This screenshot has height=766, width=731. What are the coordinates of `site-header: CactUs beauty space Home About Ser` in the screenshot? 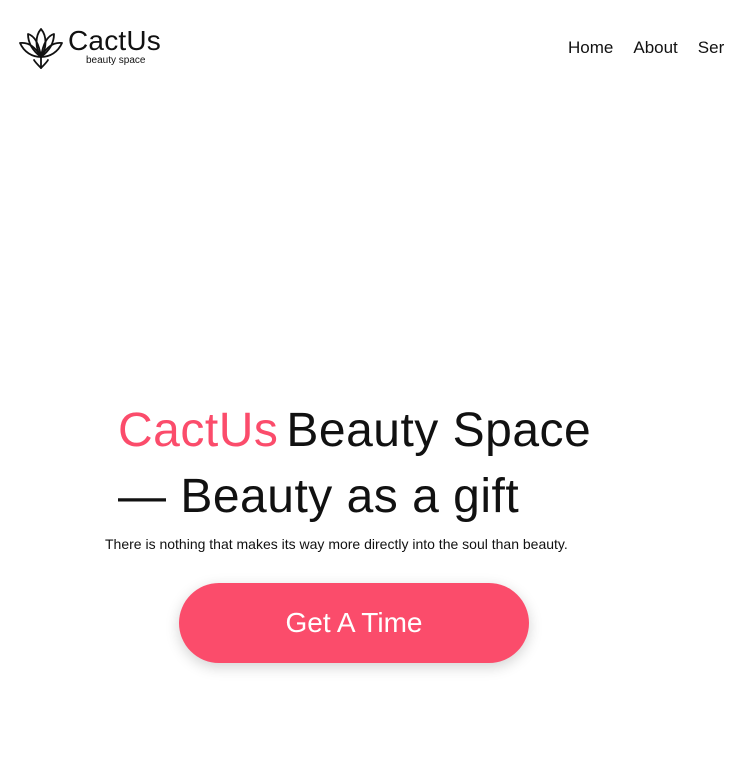 It's located at (365, 45).